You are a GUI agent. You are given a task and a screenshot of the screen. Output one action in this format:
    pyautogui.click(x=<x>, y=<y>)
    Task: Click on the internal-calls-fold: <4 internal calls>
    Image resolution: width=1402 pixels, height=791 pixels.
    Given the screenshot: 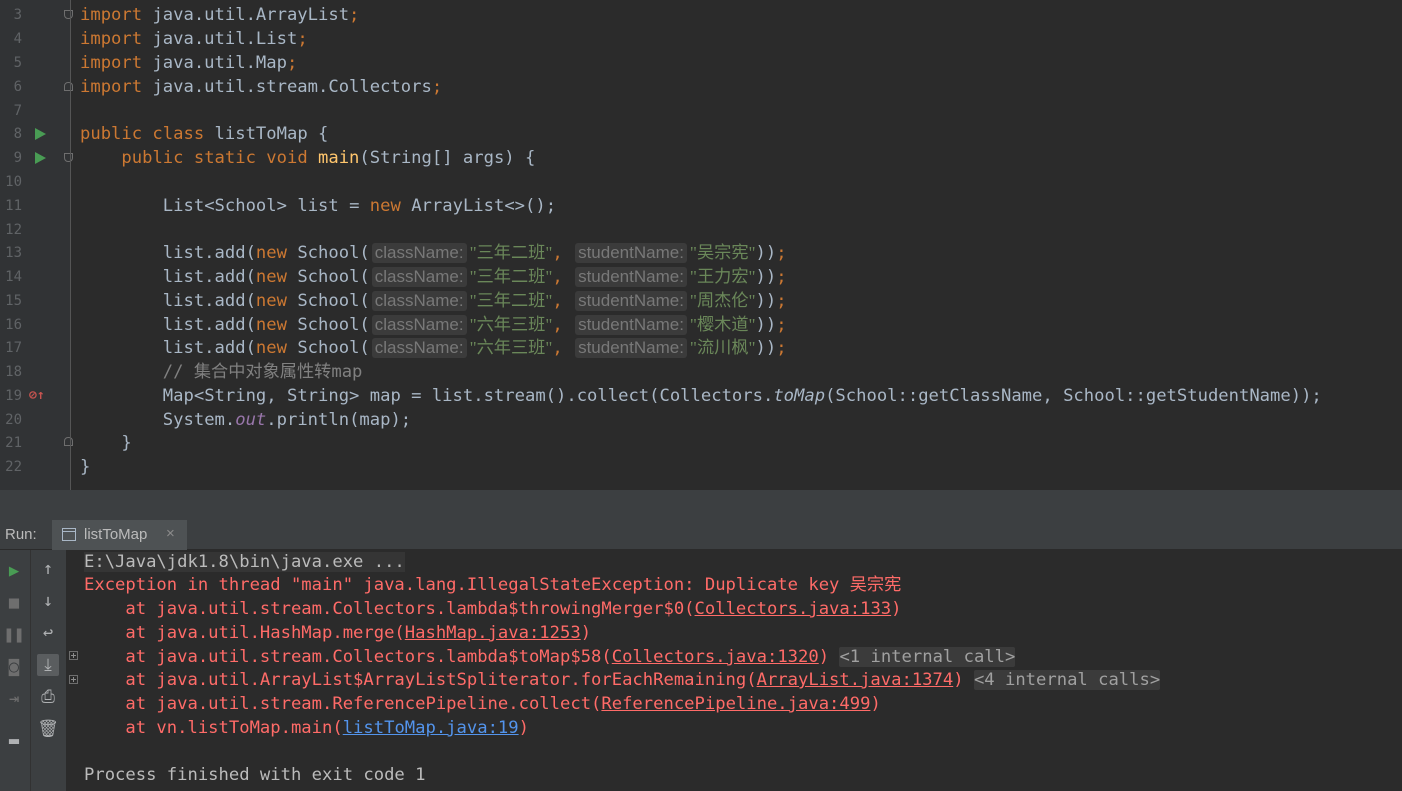 What is the action you would take?
    pyautogui.click(x=1067, y=680)
    